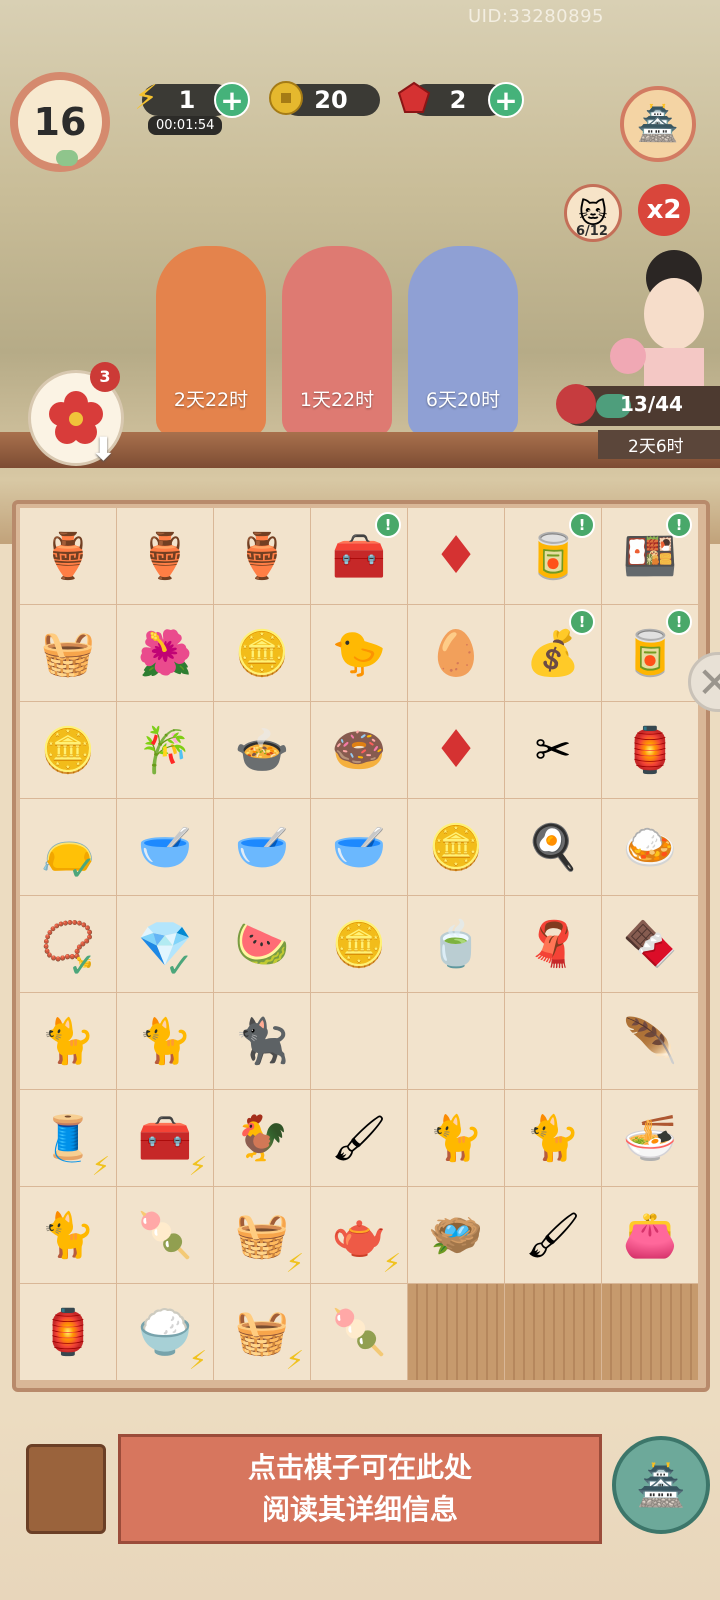  What do you see at coordinates (359, 847) in the screenshot?
I see `dessert-bowl-piece: 🥣` at bounding box center [359, 847].